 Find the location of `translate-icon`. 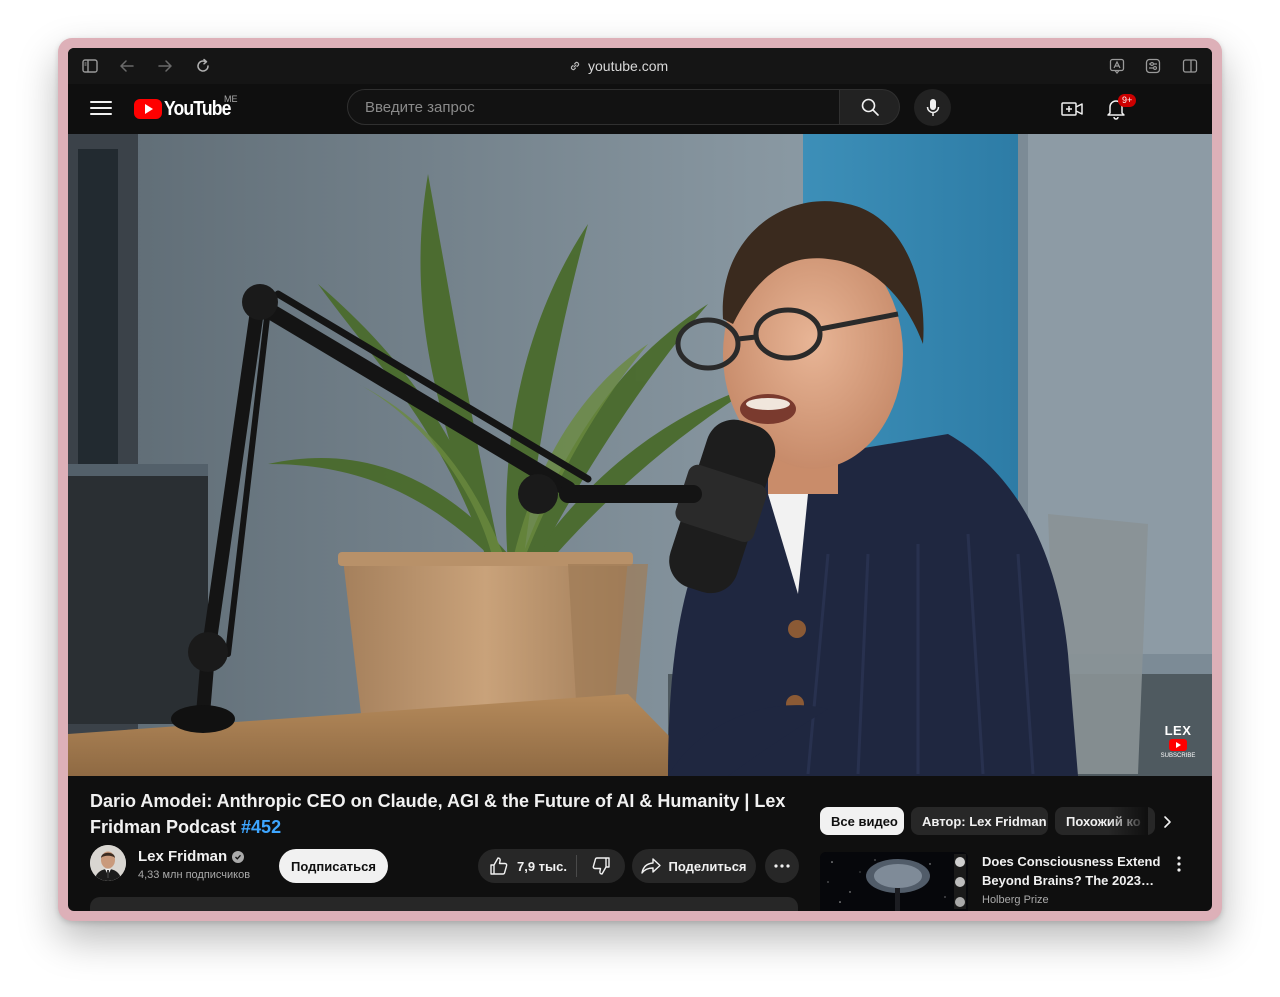

translate-icon is located at coordinates (1117, 66).